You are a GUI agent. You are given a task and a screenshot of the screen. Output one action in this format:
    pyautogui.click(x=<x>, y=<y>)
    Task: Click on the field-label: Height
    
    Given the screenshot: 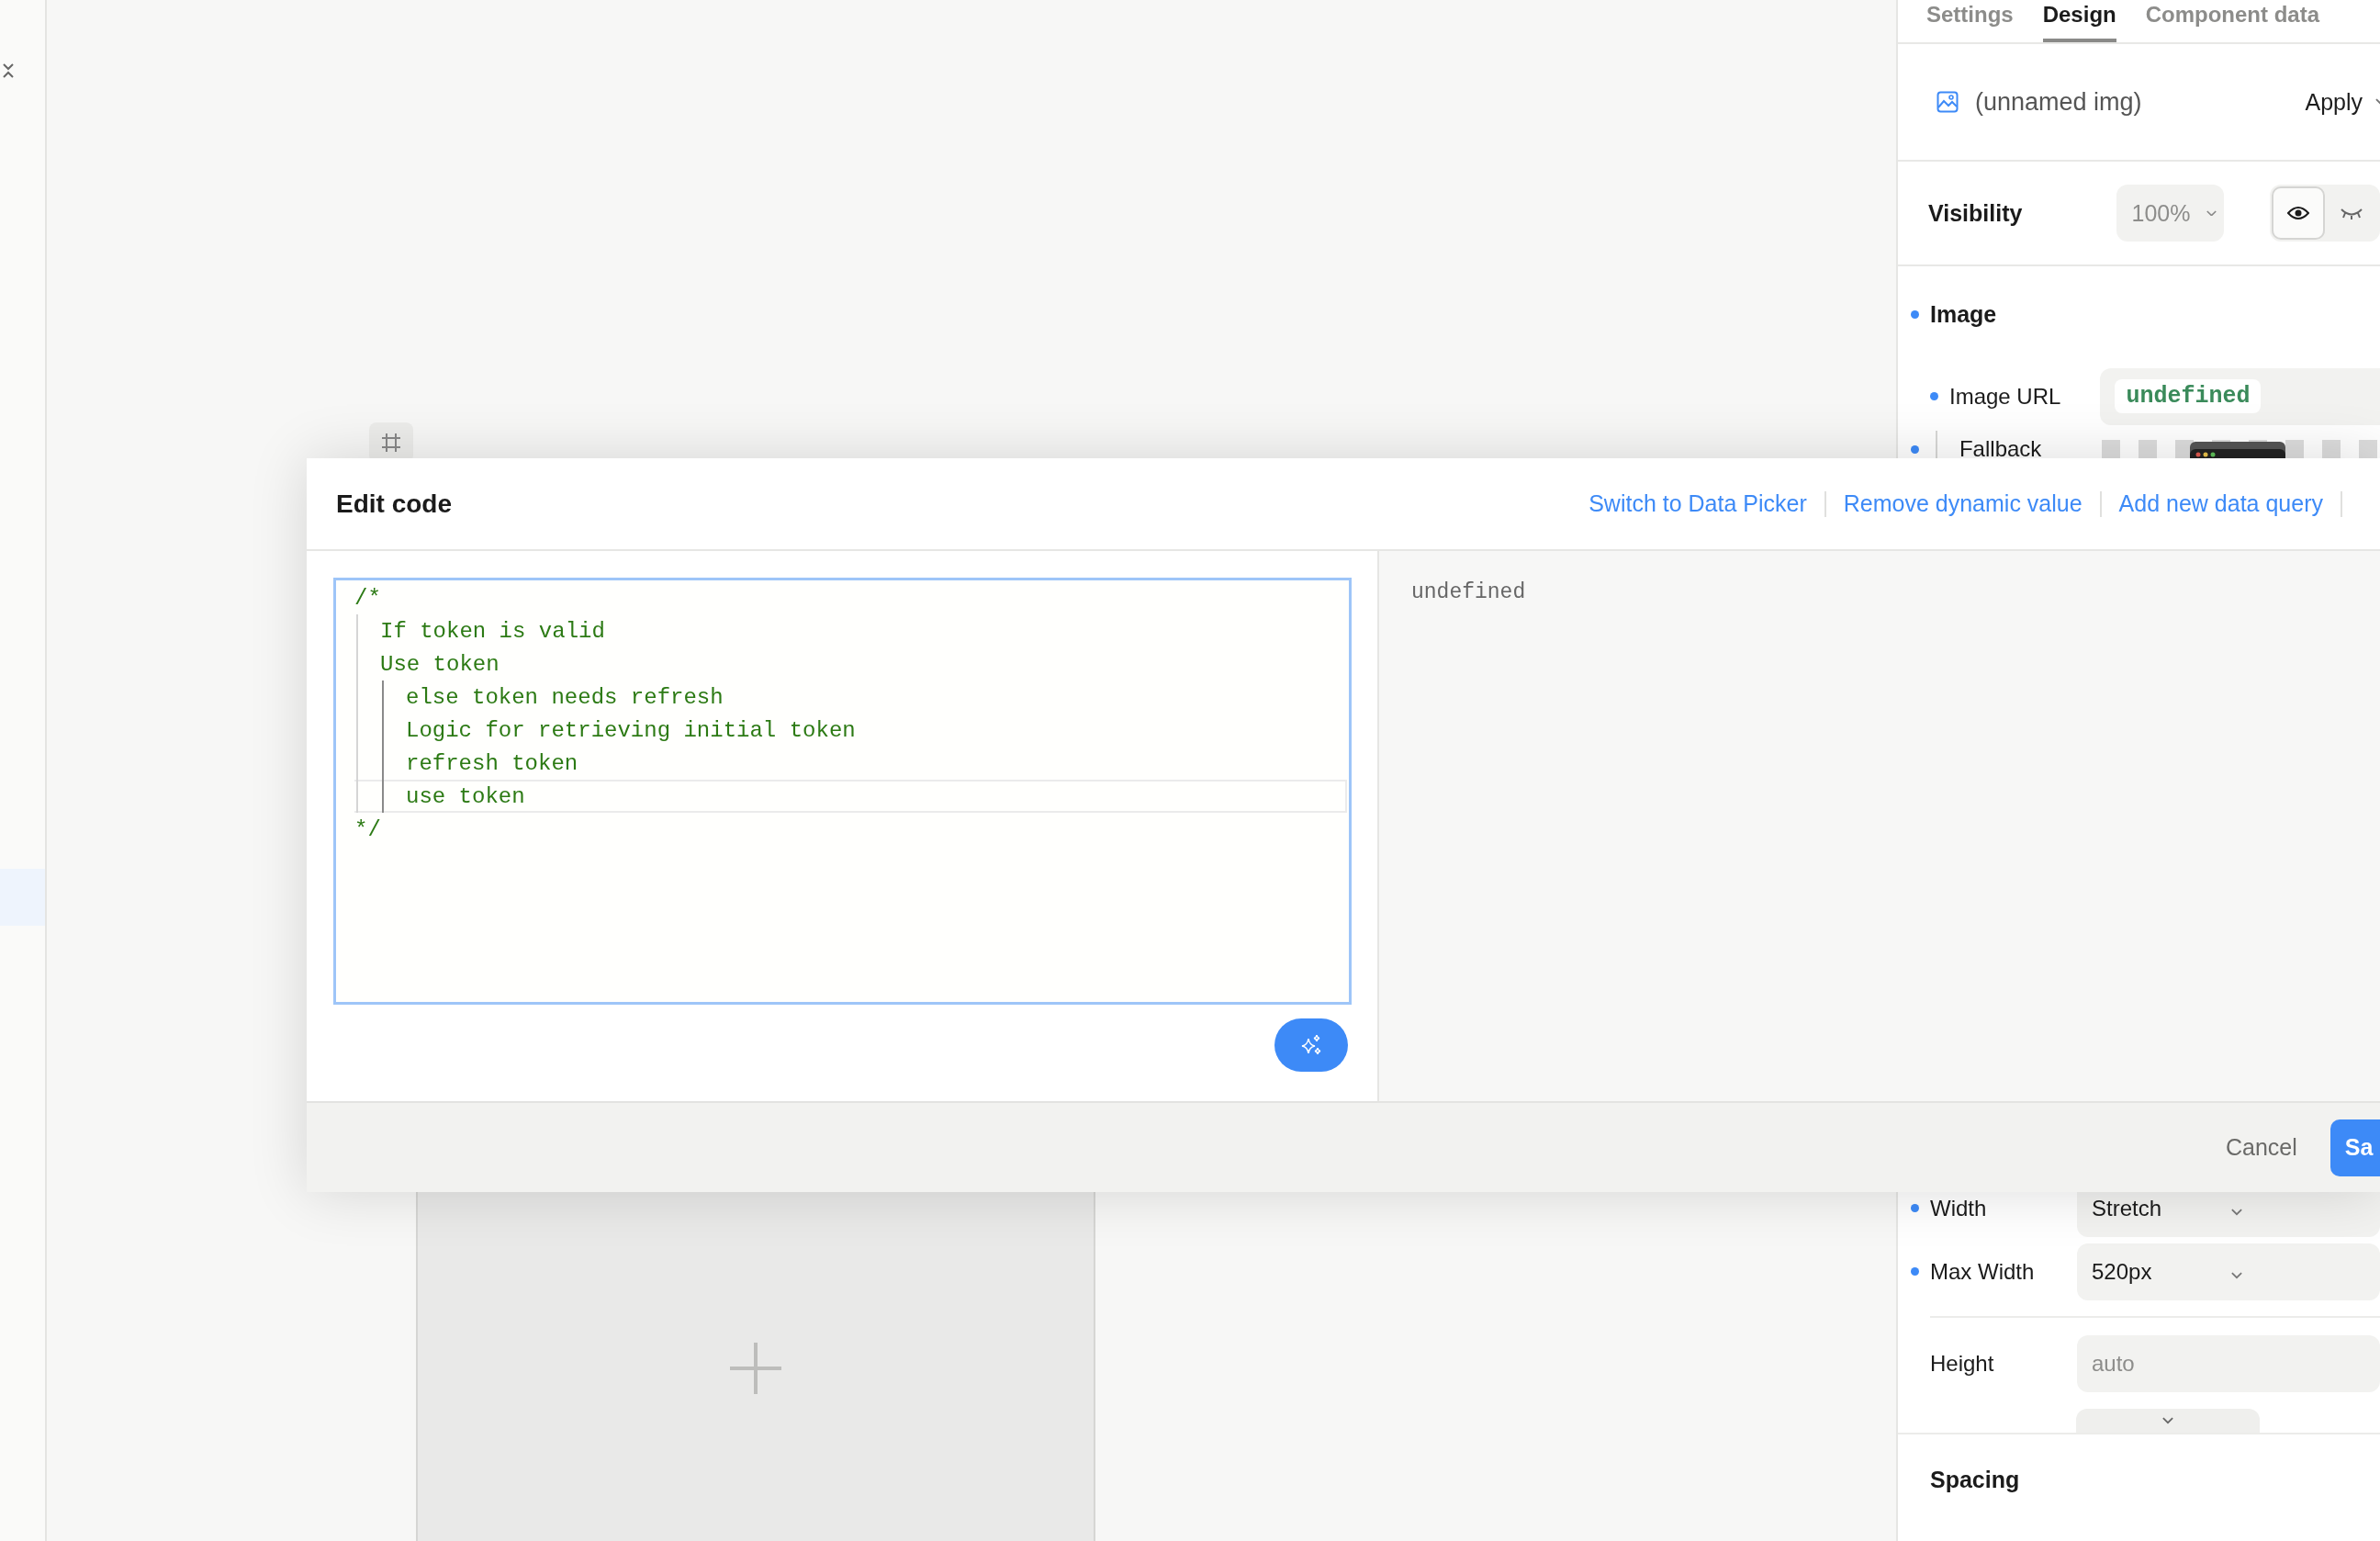 What is the action you would take?
    pyautogui.click(x=1962, y=1363)
    